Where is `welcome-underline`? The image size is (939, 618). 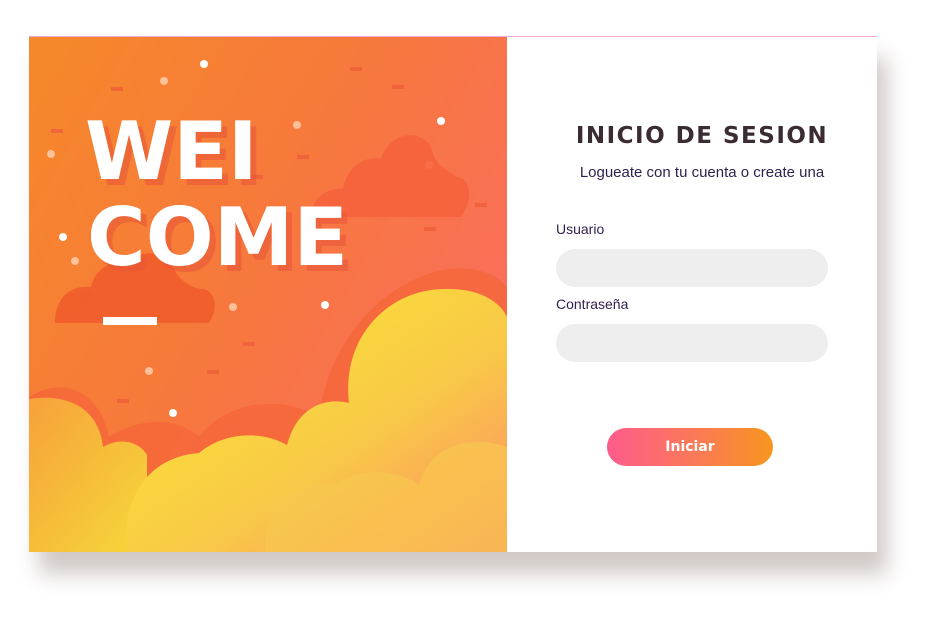
welcome-underline is located at coordinates (130, 321).